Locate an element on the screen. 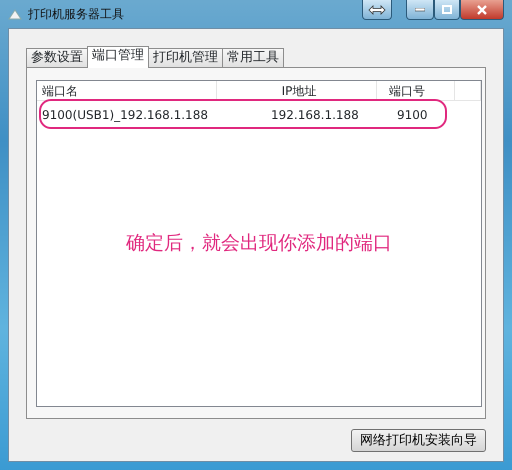  minimize-icon is located at coordinates (420, 10).